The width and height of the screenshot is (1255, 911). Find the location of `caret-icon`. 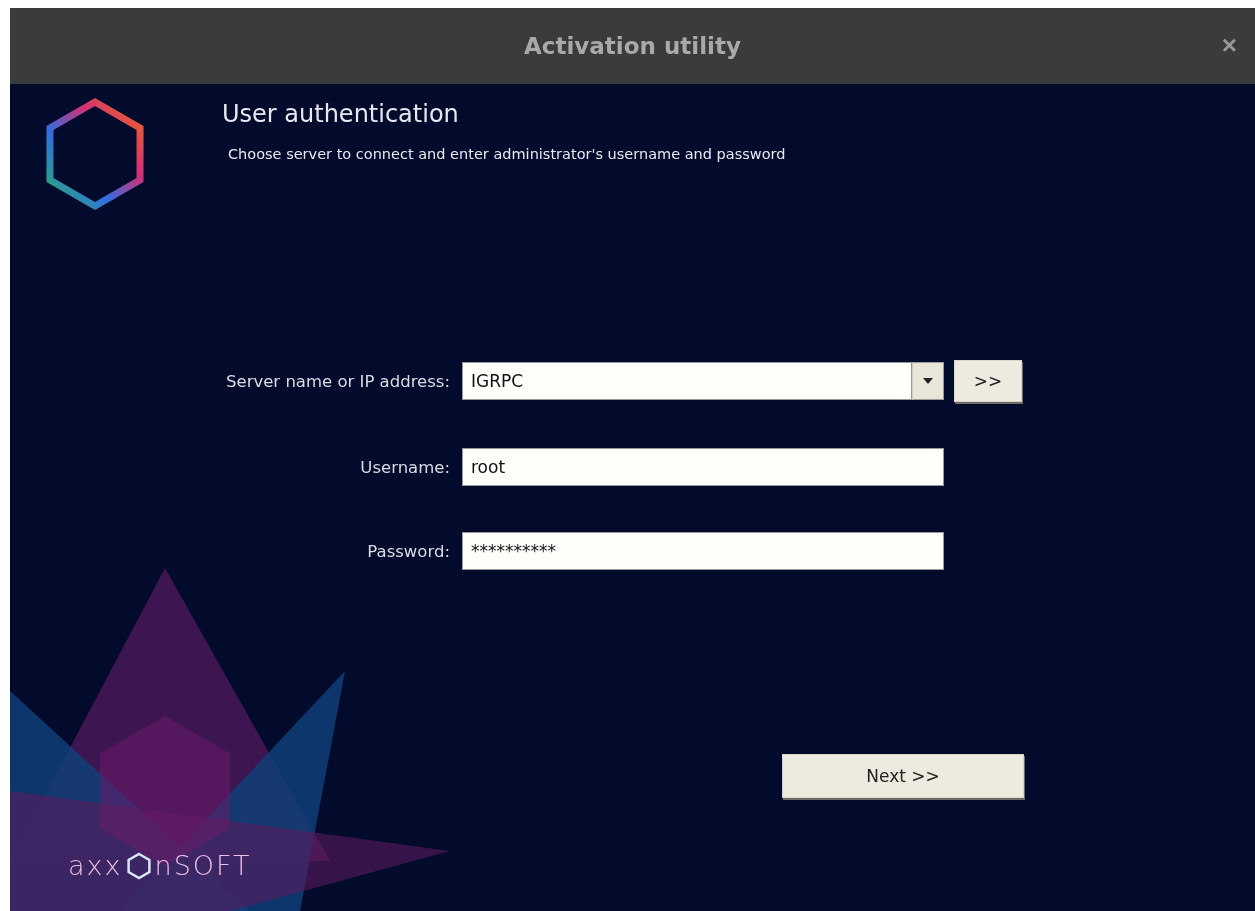

caret-icon is located at coordinates (928, 381).